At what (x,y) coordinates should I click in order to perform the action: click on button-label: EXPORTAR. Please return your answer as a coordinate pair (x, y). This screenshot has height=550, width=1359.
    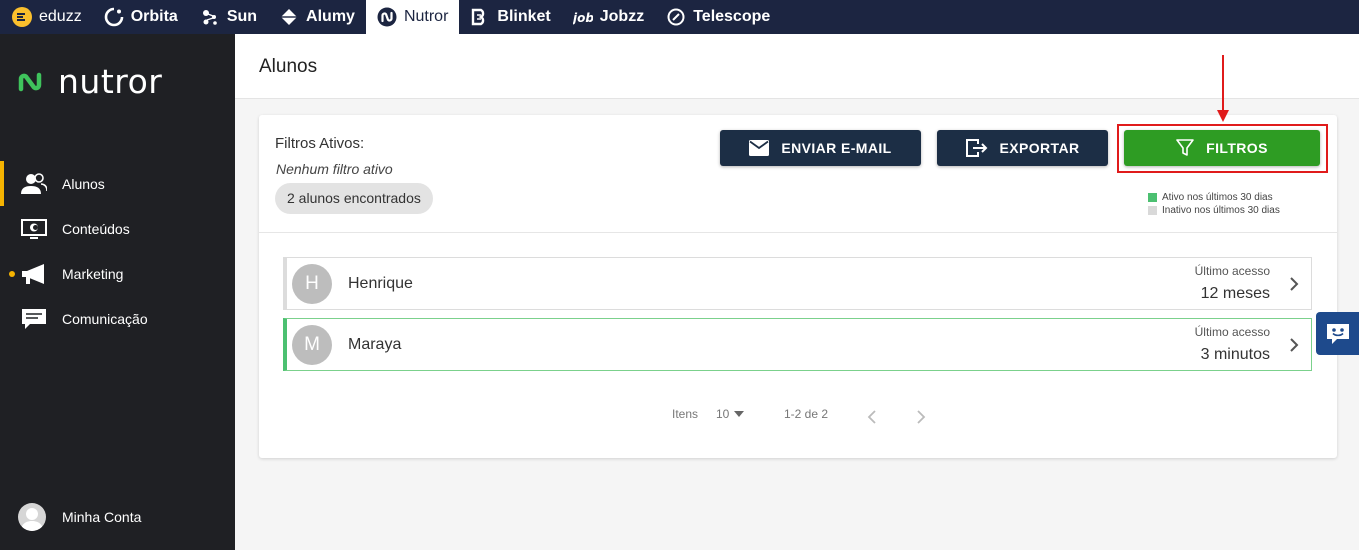
    Looking at the image, I should click on (1039, 148).